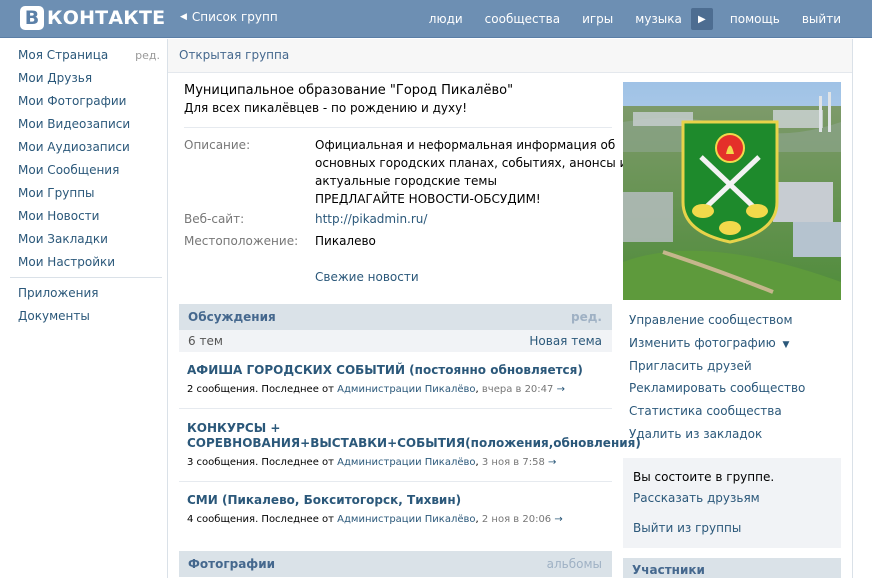  What do you see at coordinates (732, 568) in the screenshot?
I see `members-header: Участники` at bounding box center [732, 568].